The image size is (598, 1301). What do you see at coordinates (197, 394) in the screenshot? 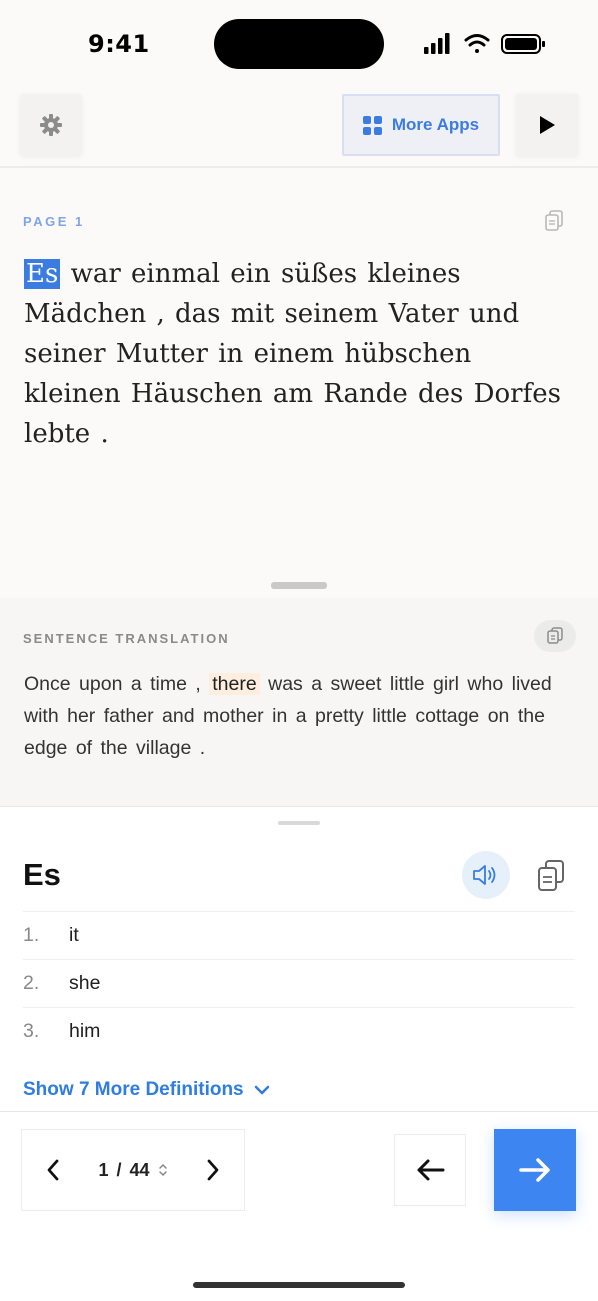
I see `word: Häuschen` at bounding box center [197, 394].